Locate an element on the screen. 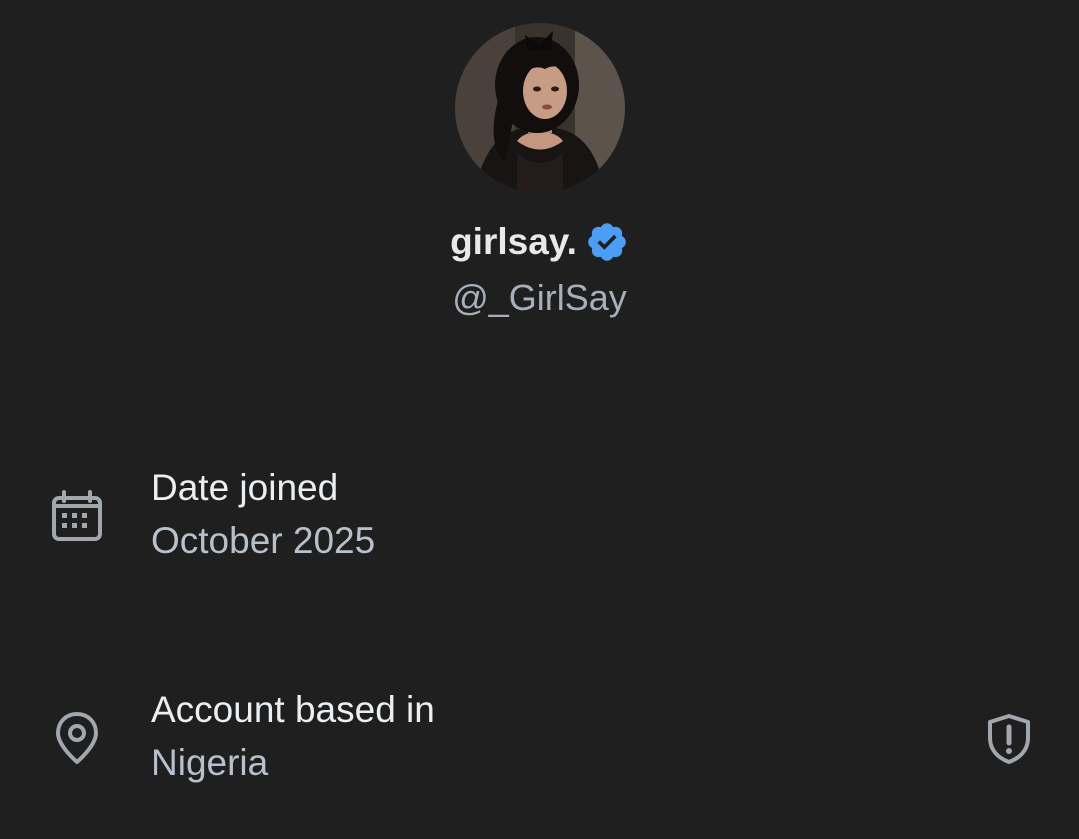 The height and width of the screenshot is (839, 1079). shield-alert-icon is located at coordinates (1009, 739).